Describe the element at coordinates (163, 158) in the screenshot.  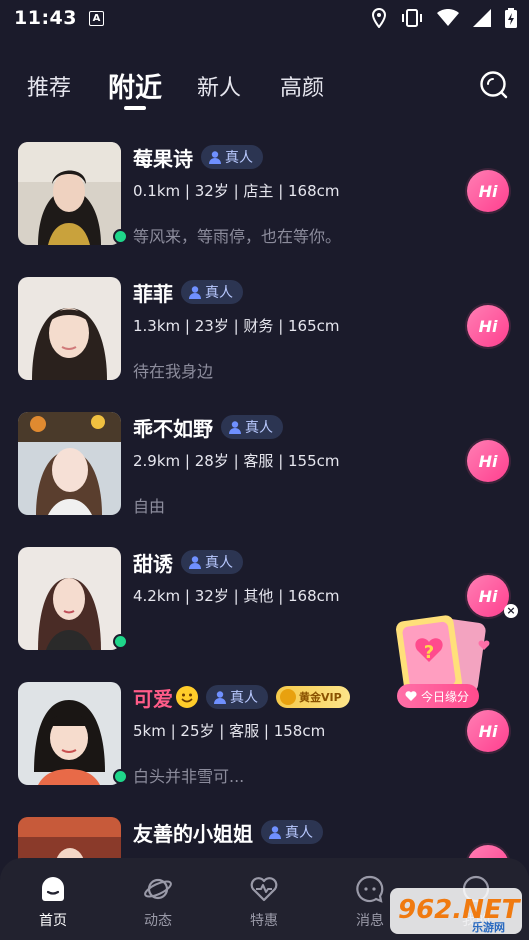
I see `user-name: 莓果诗` at that location.